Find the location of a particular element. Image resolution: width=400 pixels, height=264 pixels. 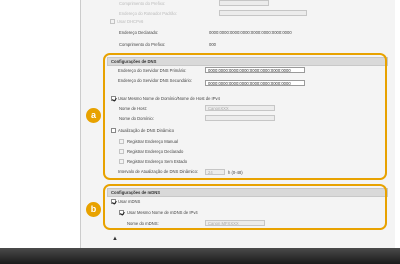

use-dhcpv6-label: Usar DHCPv6 is located at coordinates (130, 21).